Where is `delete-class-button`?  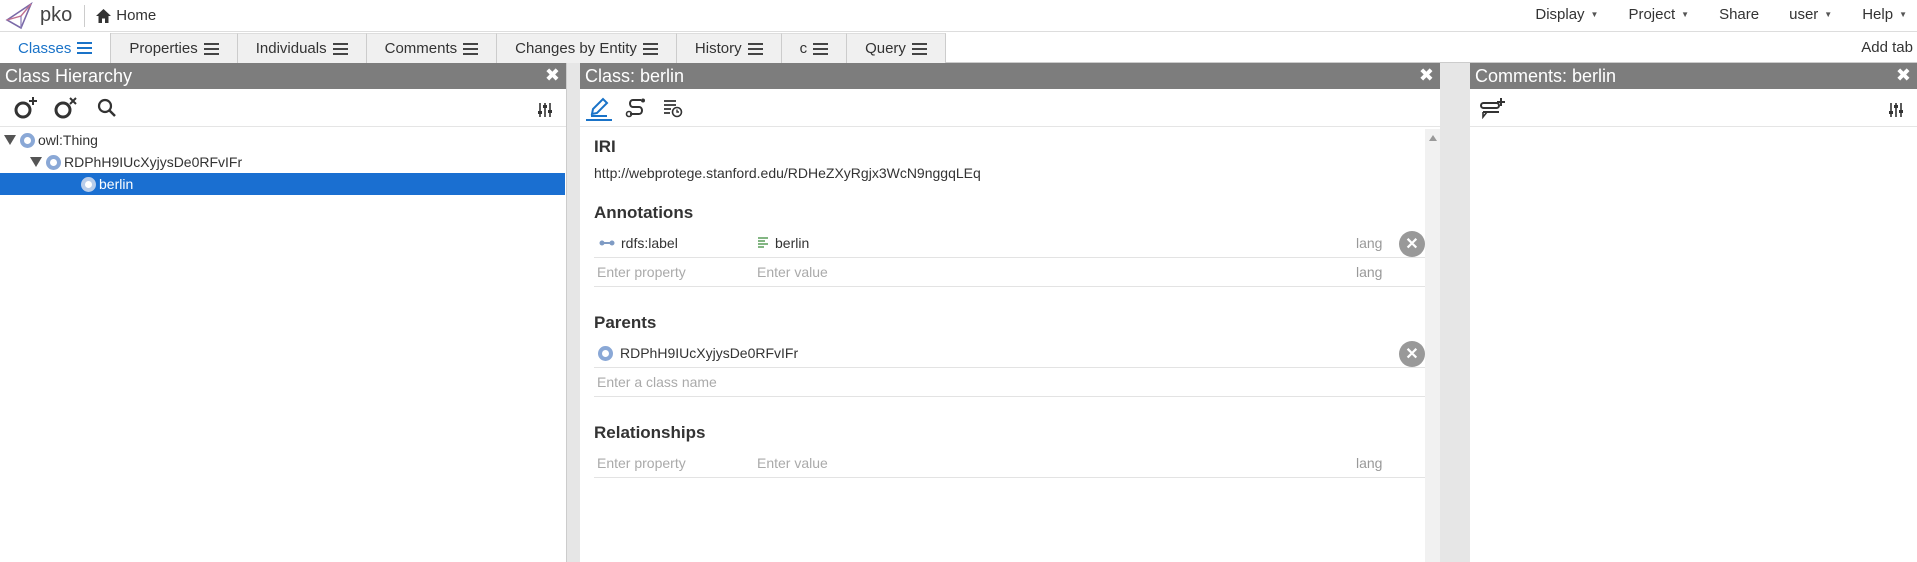 delete-class-button is located at coordinates (67, 108).